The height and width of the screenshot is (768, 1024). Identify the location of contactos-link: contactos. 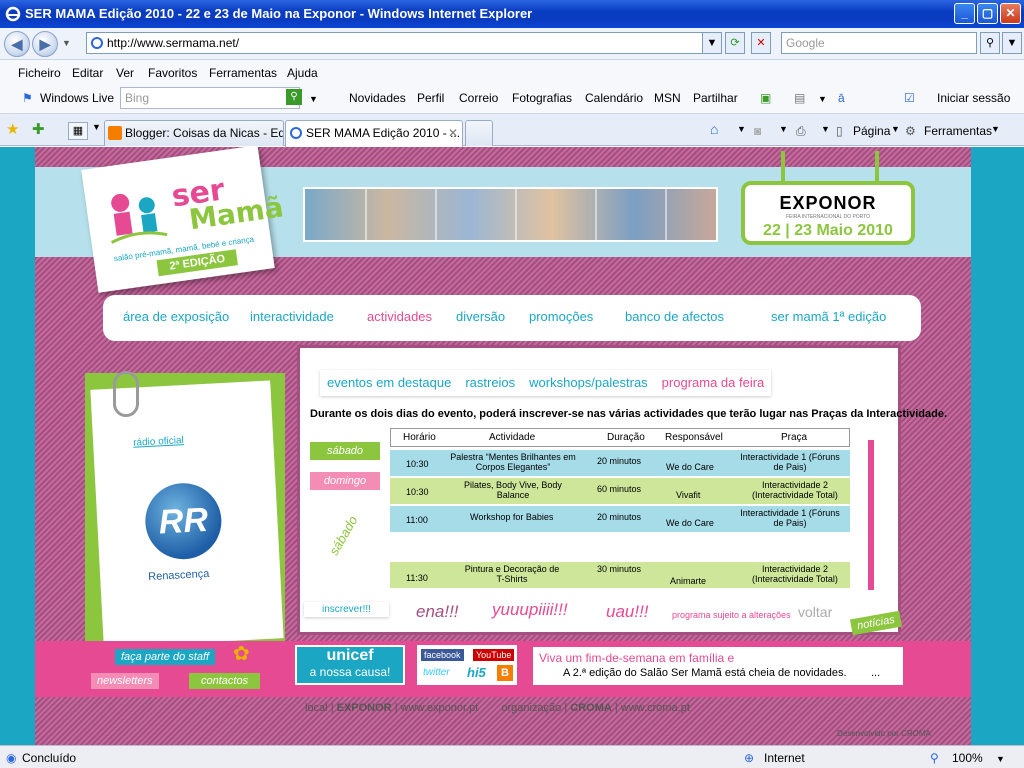
(225, 681).